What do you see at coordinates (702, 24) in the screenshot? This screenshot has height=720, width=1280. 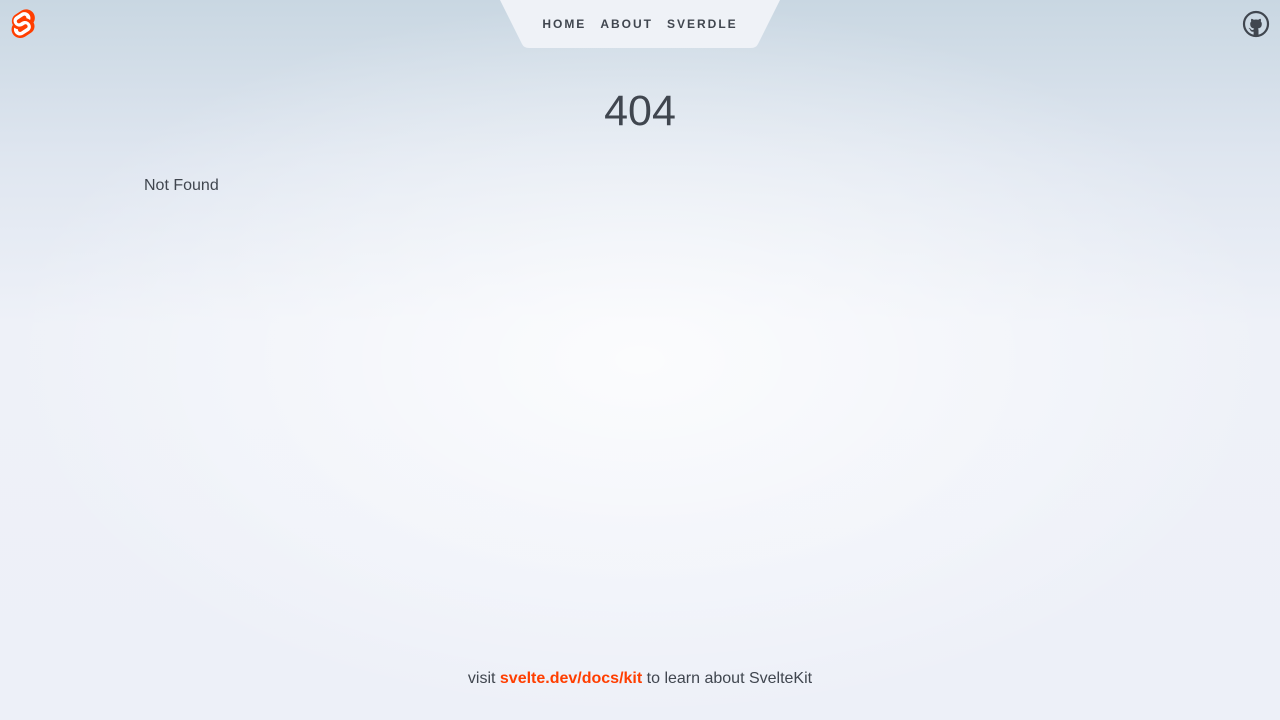 I see `nav-item-sverdle: Sverdle` at bounding box center [702, 24].